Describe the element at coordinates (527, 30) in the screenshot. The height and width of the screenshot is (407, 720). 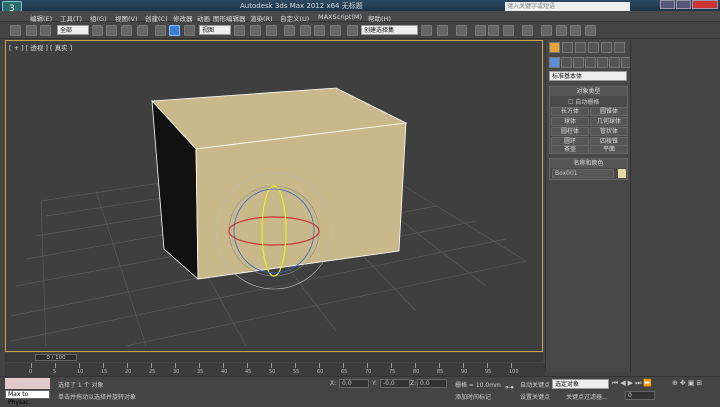
I see `material-editor-icon` at that location.